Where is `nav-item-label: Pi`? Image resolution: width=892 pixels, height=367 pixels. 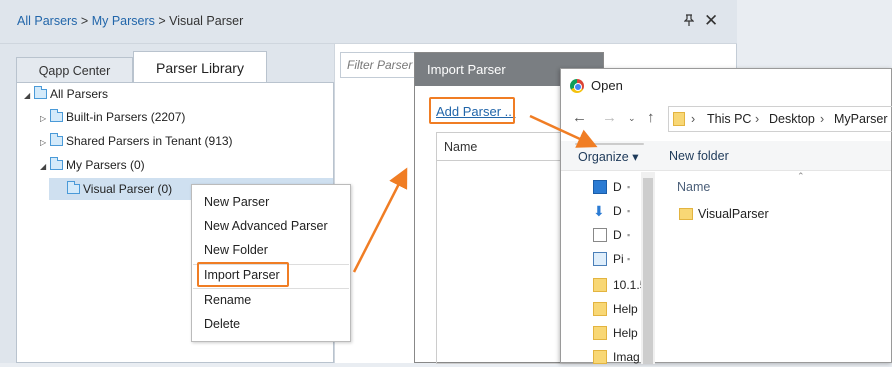
nav-item-label: Pi is located at coordinates (618, 259).